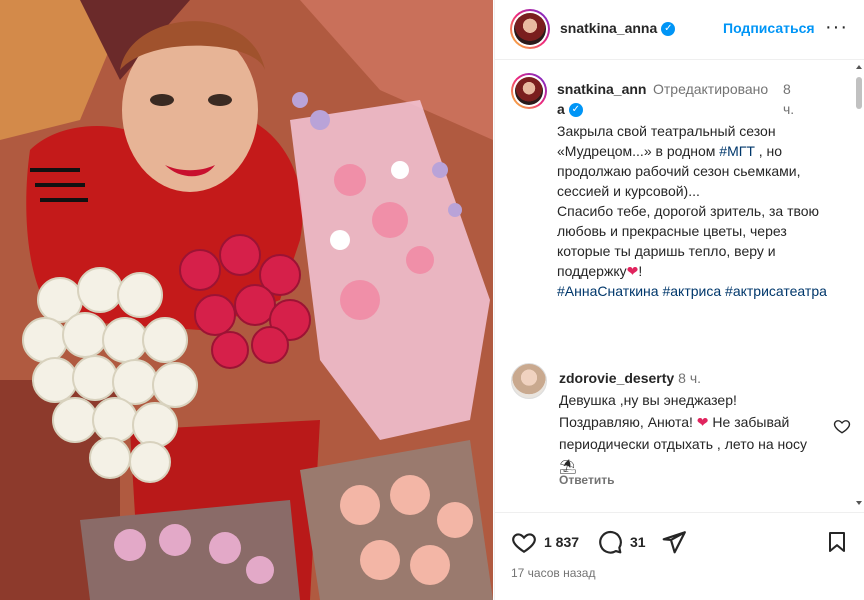  Describe the element at coordinates (711, 89) in the screenshot. I see `edited-label: Отредактировано` at that location.